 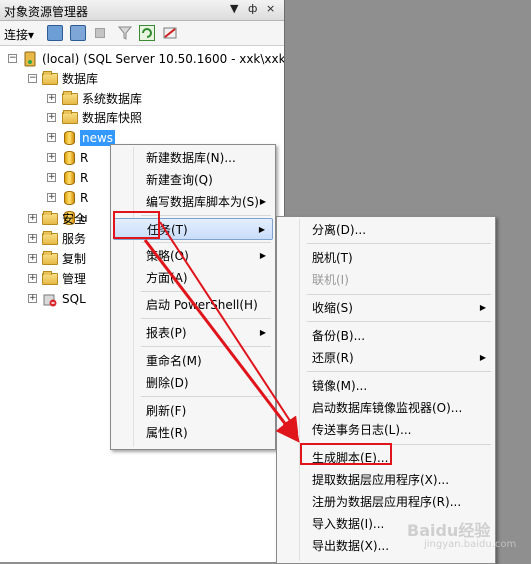 I want to click on arrow-to-generate-scripts, so click(x=221, y=341).